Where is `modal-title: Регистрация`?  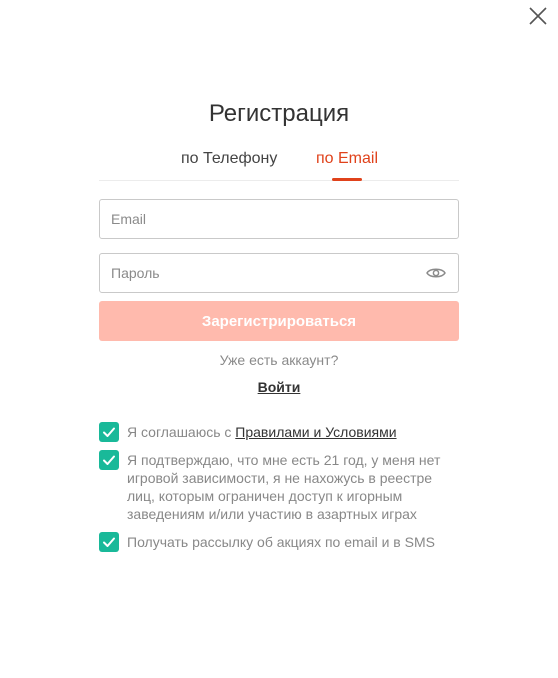 modal-title: Регистрация is located at coordinates (279, 113).